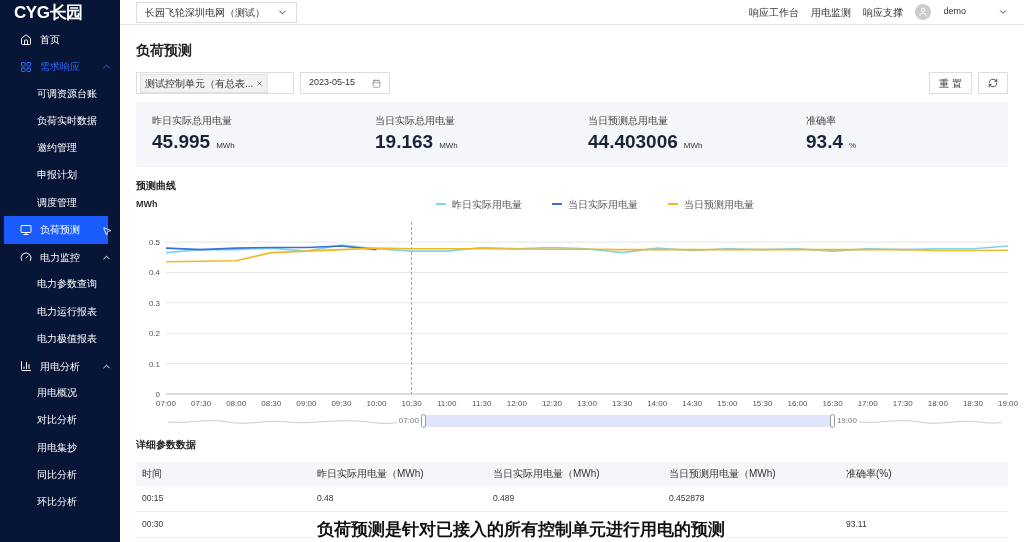 The width and height of the screenshot is (1024, 542). I want to click on column-header: 当日实际用电量（MWh), so click(546, 474).